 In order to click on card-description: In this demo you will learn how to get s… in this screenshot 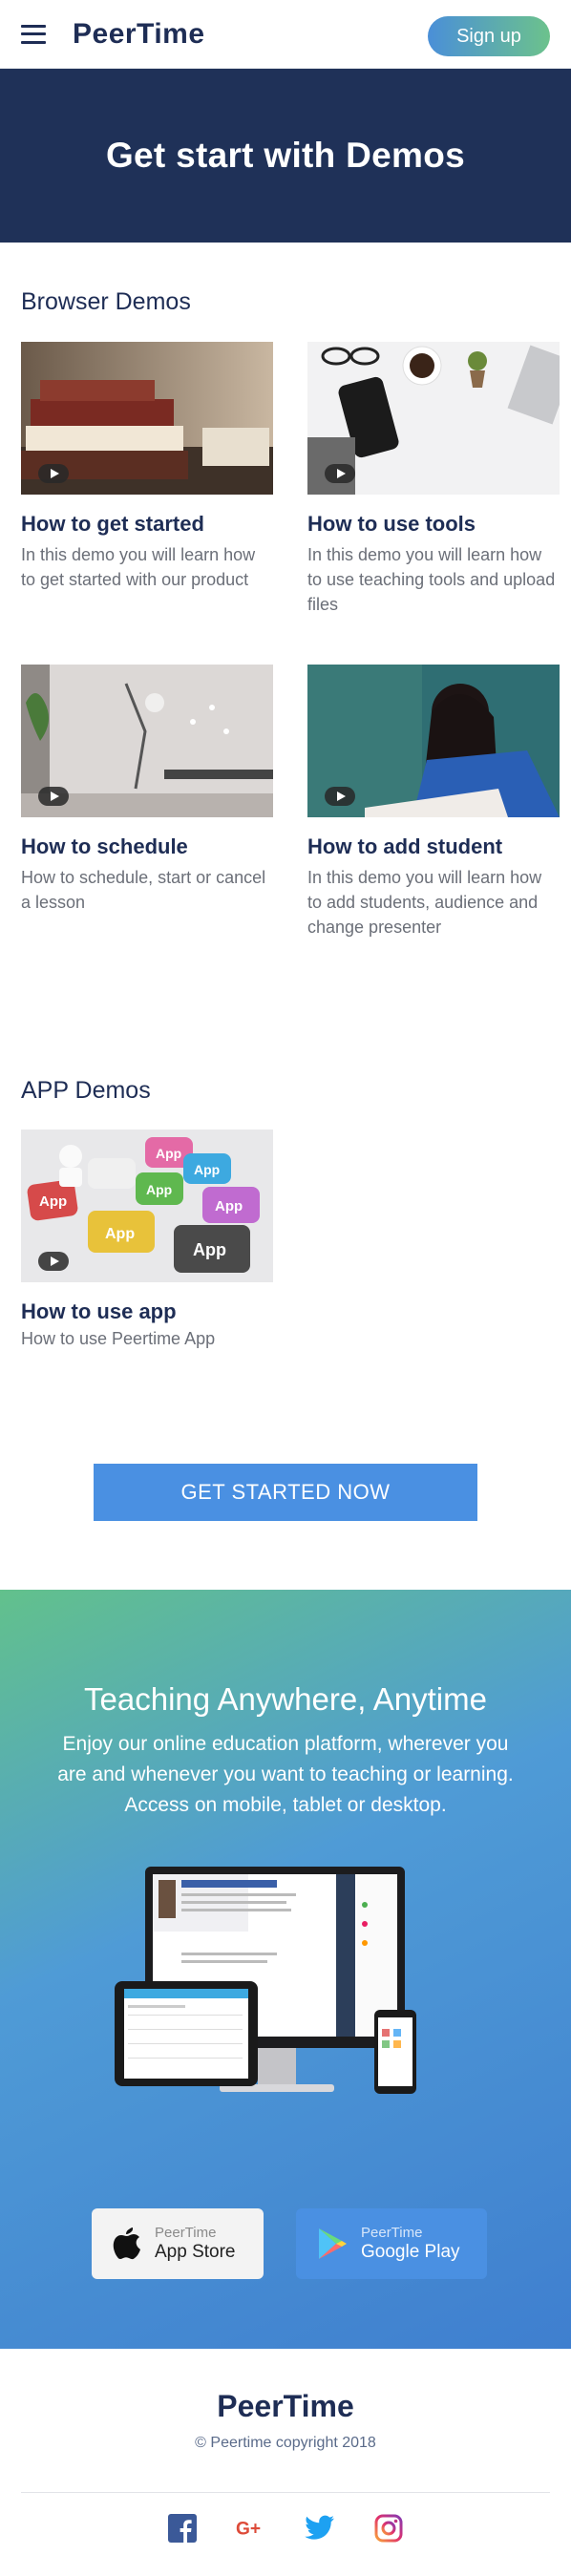, I will do `click(138, 567)`.